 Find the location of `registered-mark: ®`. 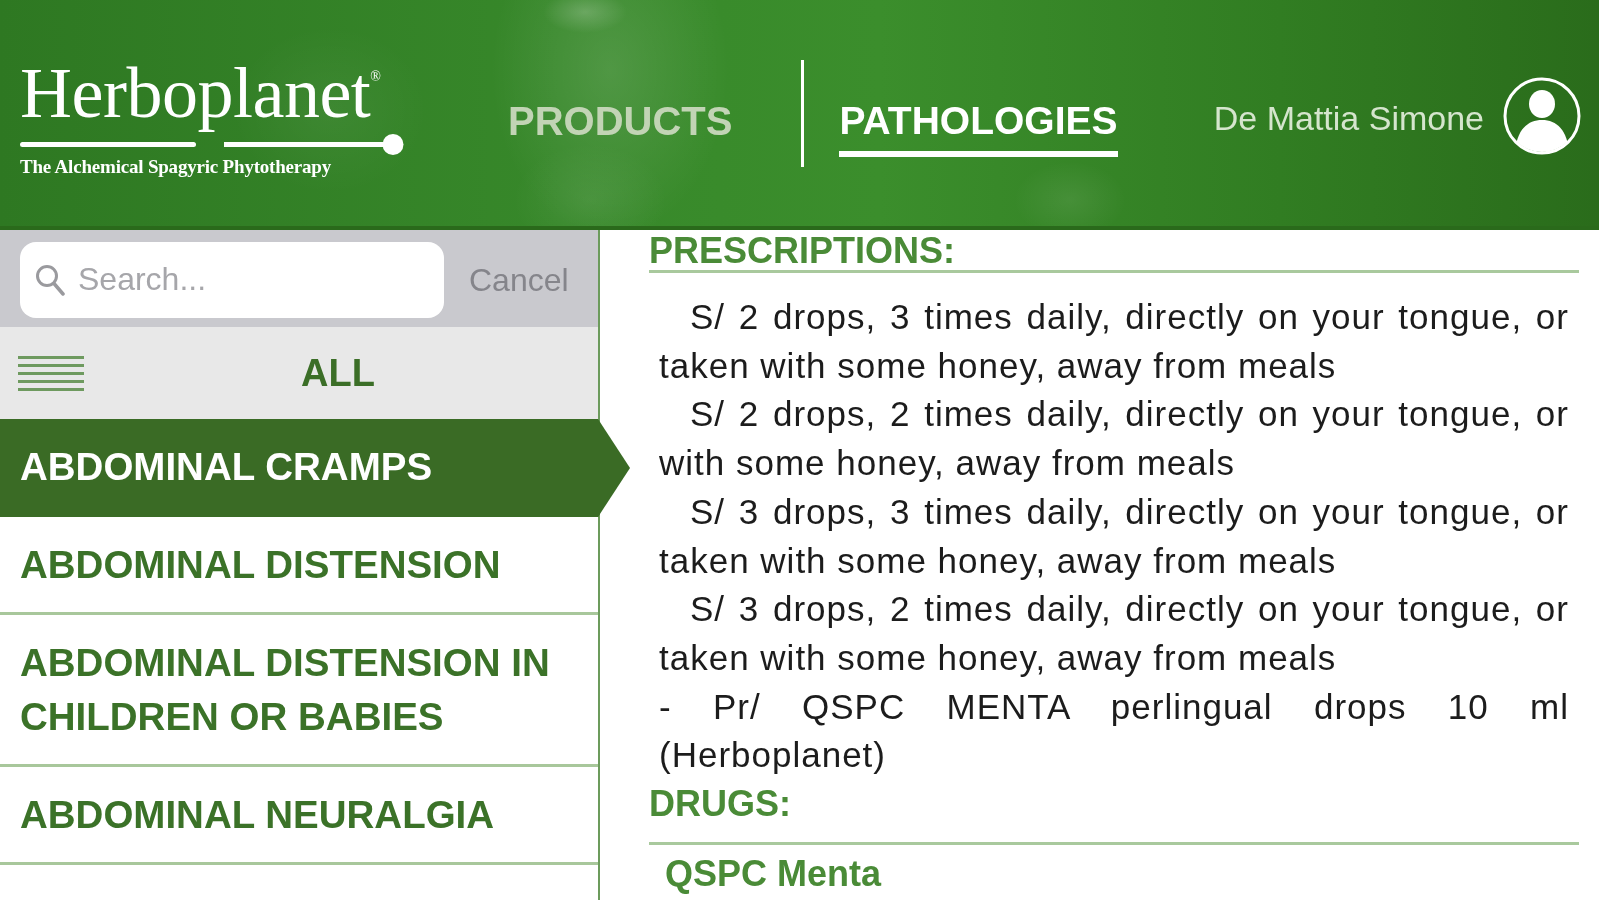

registered-mark: ® is located at coordinates (375, 76).